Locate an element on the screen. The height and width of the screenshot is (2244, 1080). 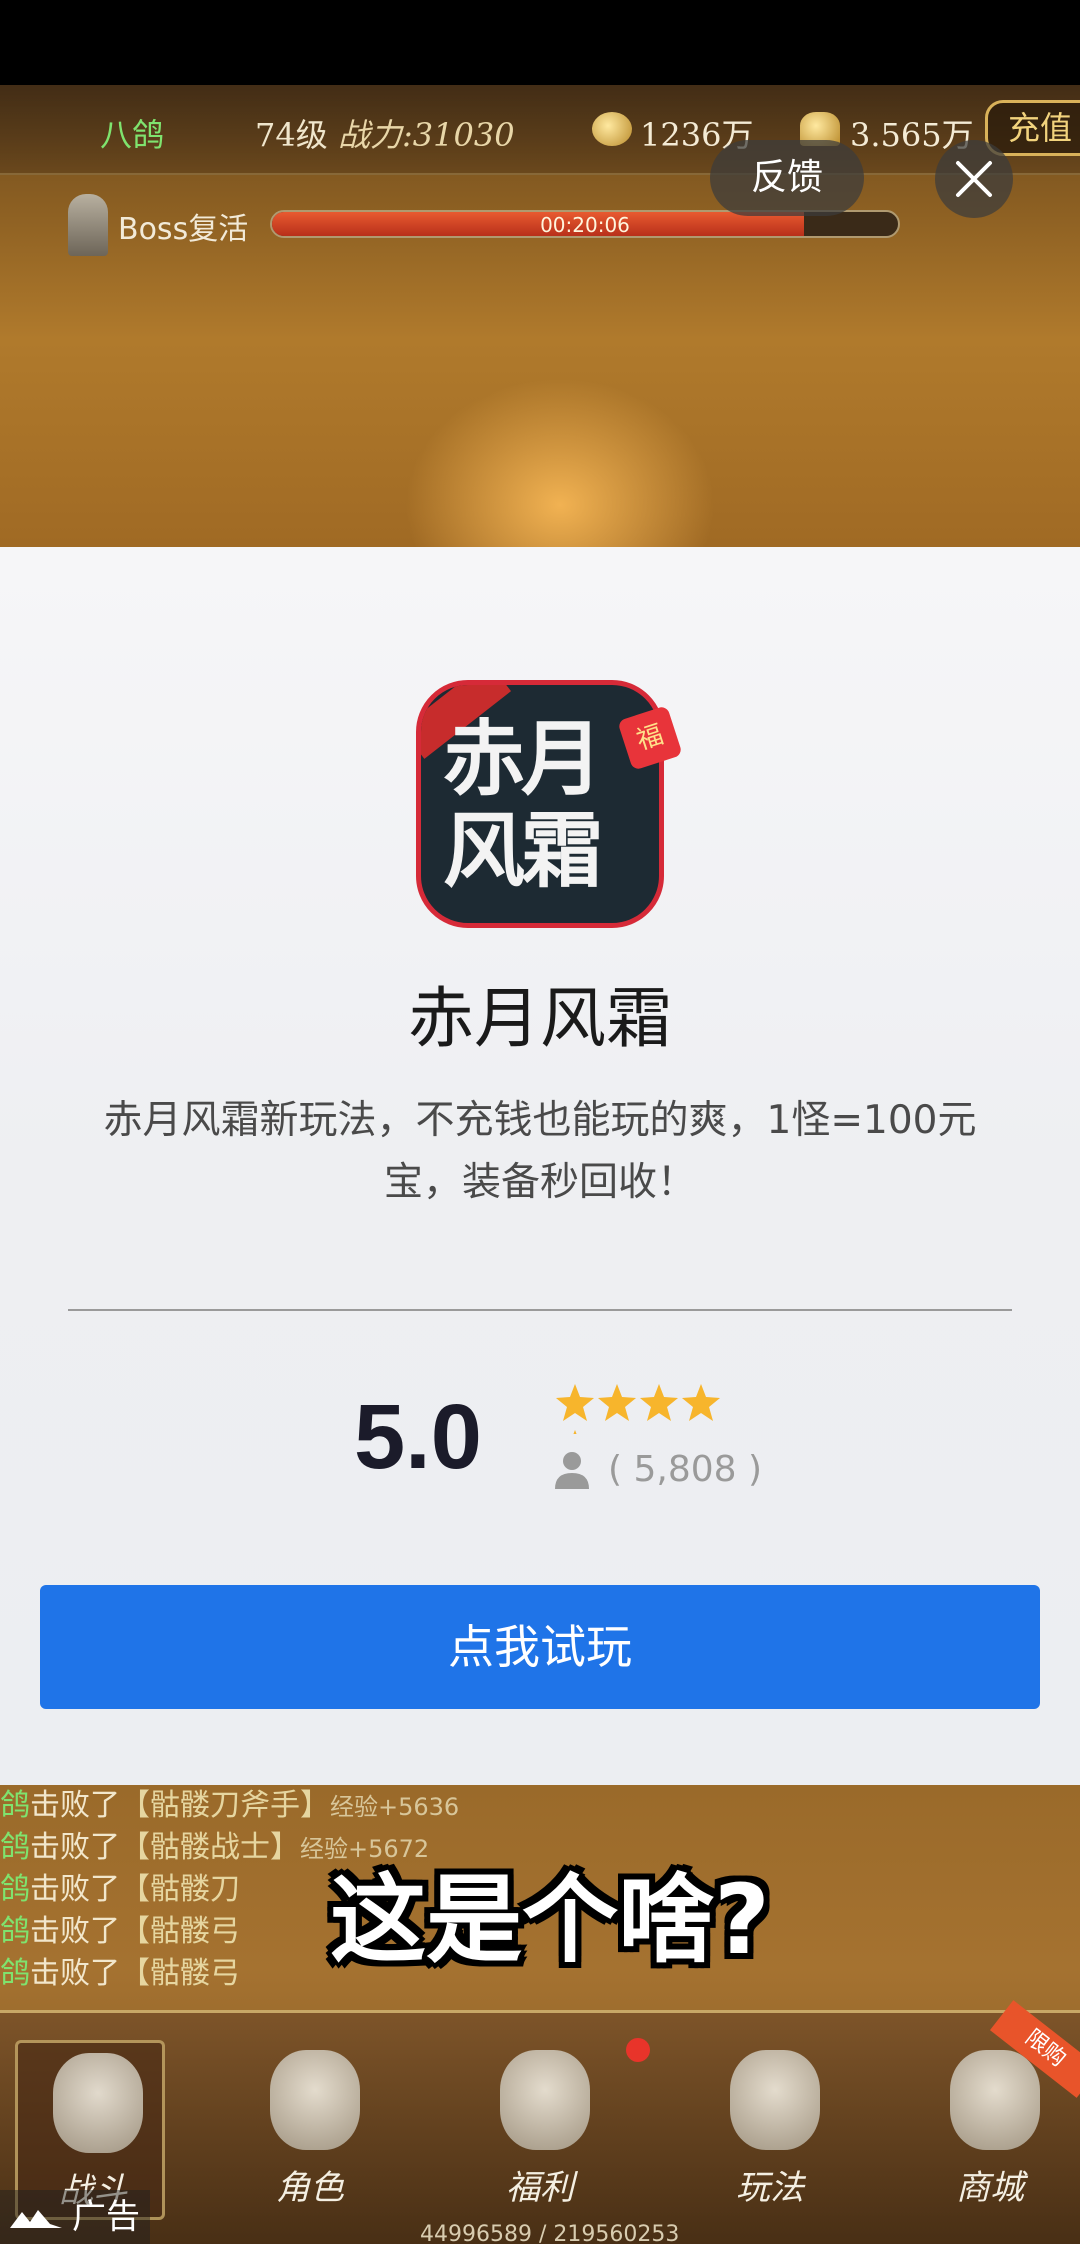
log-exp: 经验+5672 is located at coordinates (365, 1849).